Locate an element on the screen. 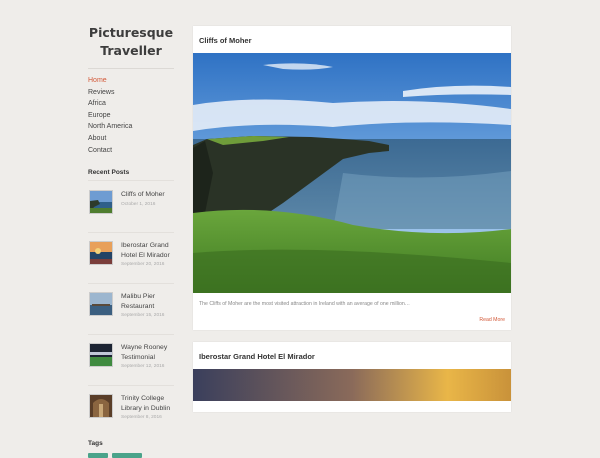  list-item: Cliffs of Moher October 1, 2016 is located at coordinates (131, 206).